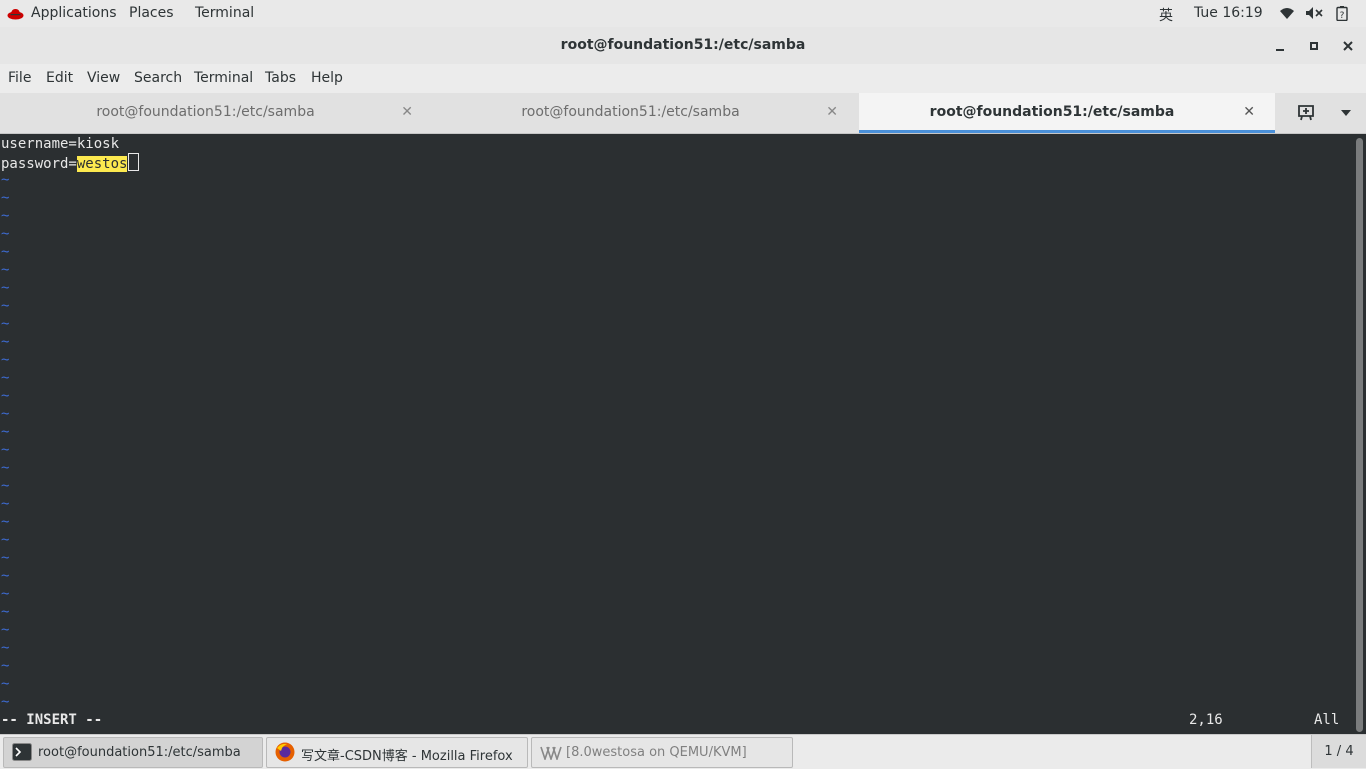 This screenshot has width=1366, height=769. Describe the element at coordinates (151, 13) in the screenshot. I see `places-menu: Places` at that location.